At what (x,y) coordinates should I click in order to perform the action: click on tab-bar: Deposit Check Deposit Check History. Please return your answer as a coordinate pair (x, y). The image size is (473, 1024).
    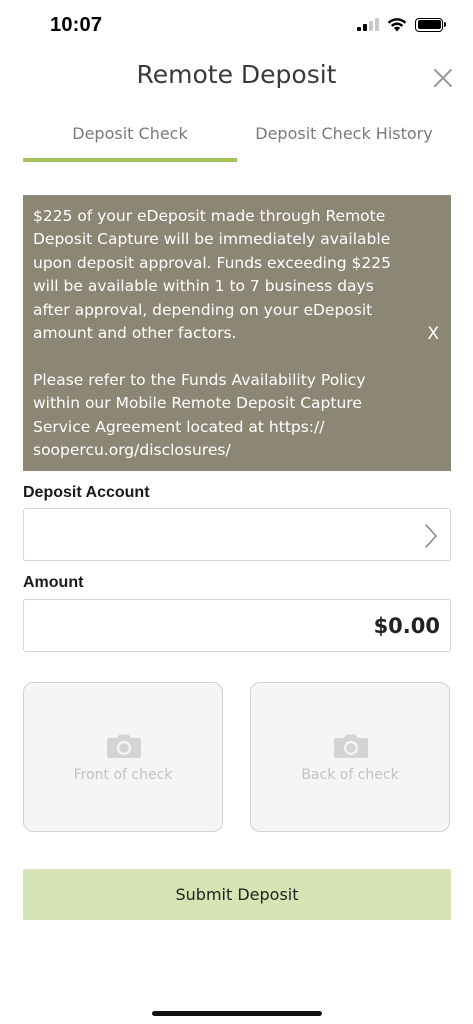
    Looking at the image, I should click on (237, 140).